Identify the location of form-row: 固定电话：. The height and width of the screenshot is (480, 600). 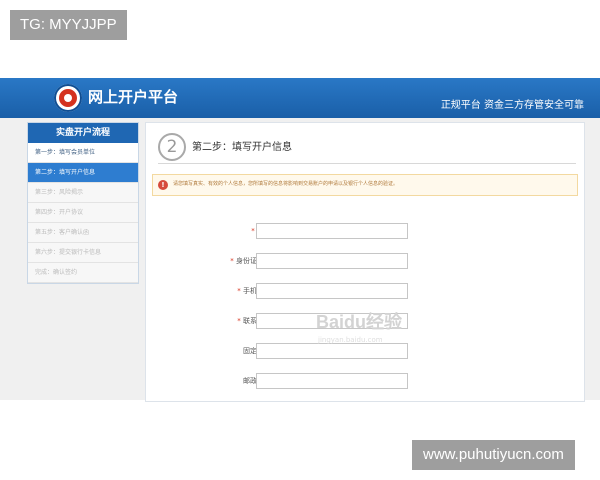
(365, 351).